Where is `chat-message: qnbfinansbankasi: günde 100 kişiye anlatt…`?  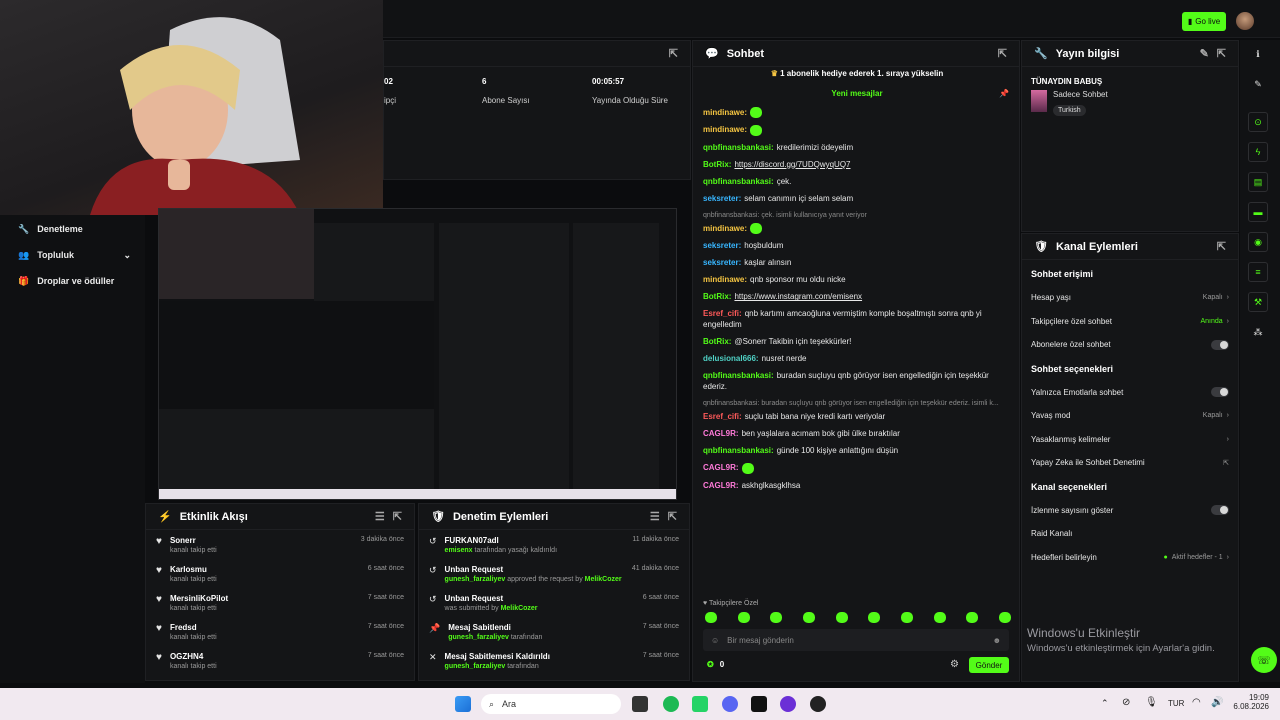
chat-message: qnbfinansbankasi: günde 100 kişiye anlatt… is located at coordinates (858, 450).